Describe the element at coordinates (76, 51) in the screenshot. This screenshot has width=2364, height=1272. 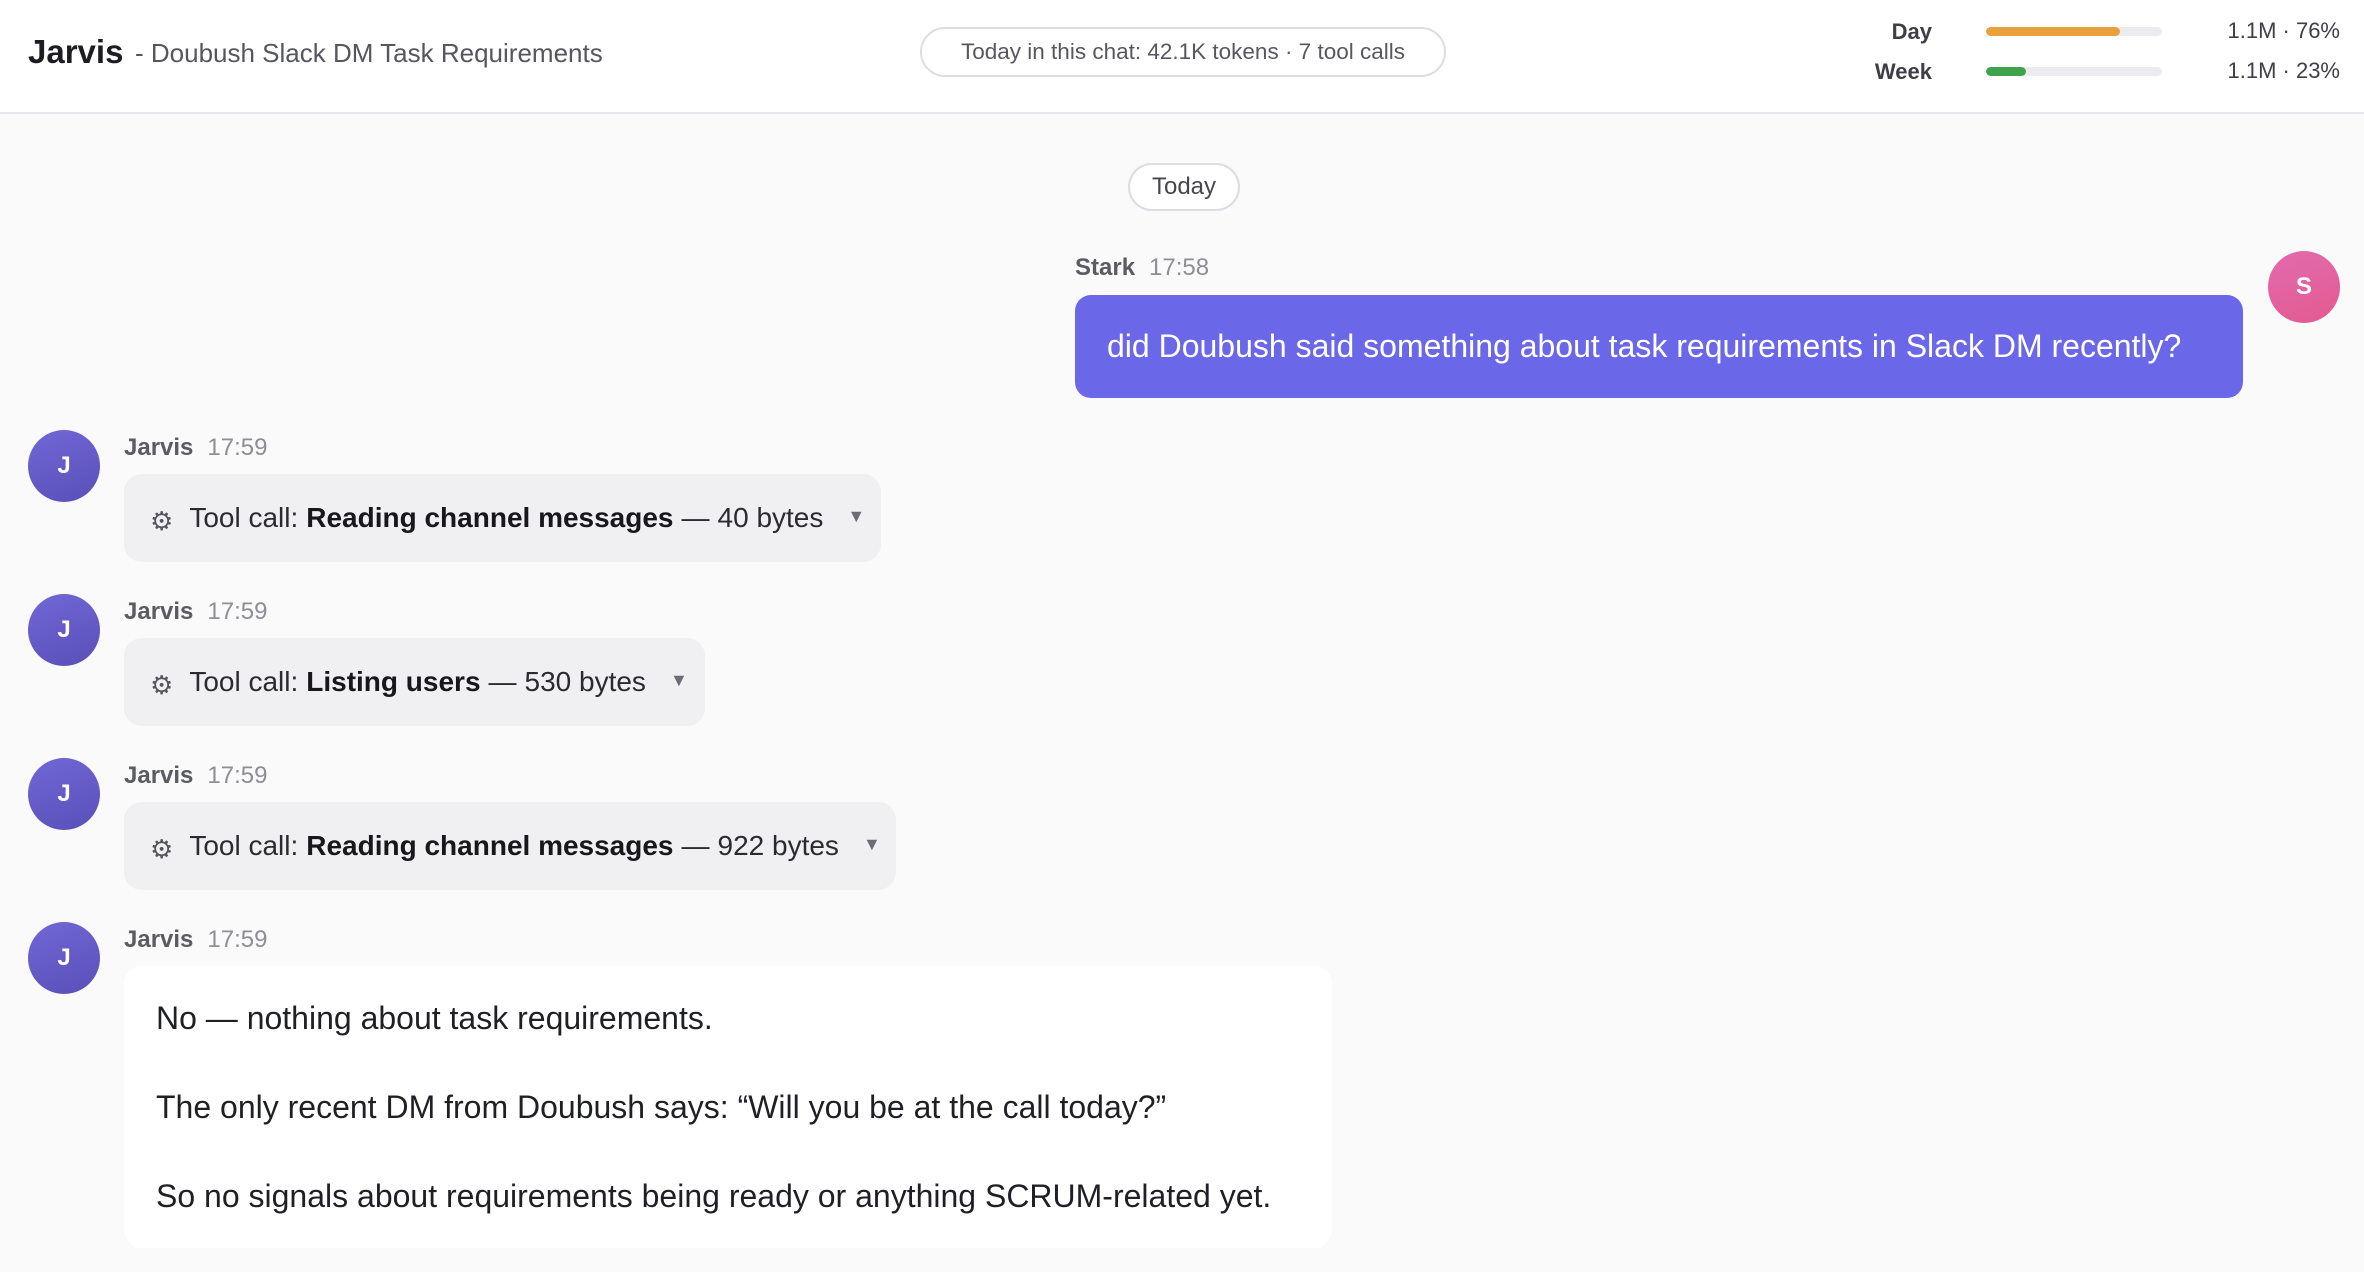
I see `app-title: Jarvis` at that location.